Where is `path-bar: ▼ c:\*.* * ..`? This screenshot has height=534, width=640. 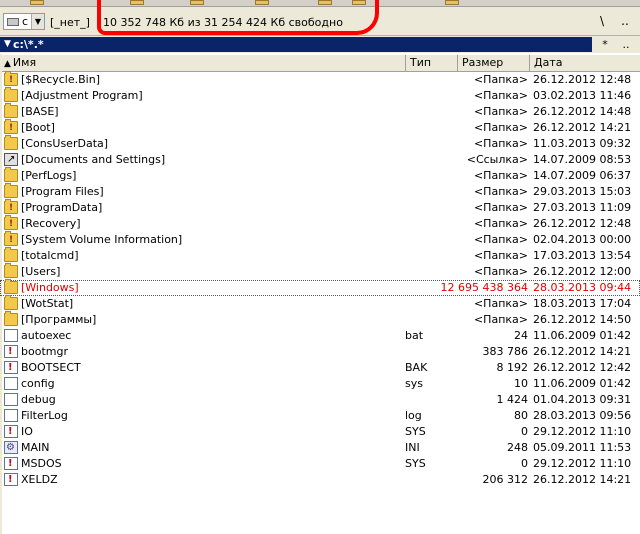 path-bar: ▼ c:\*.* * .. is located at coordinates (320, 44).